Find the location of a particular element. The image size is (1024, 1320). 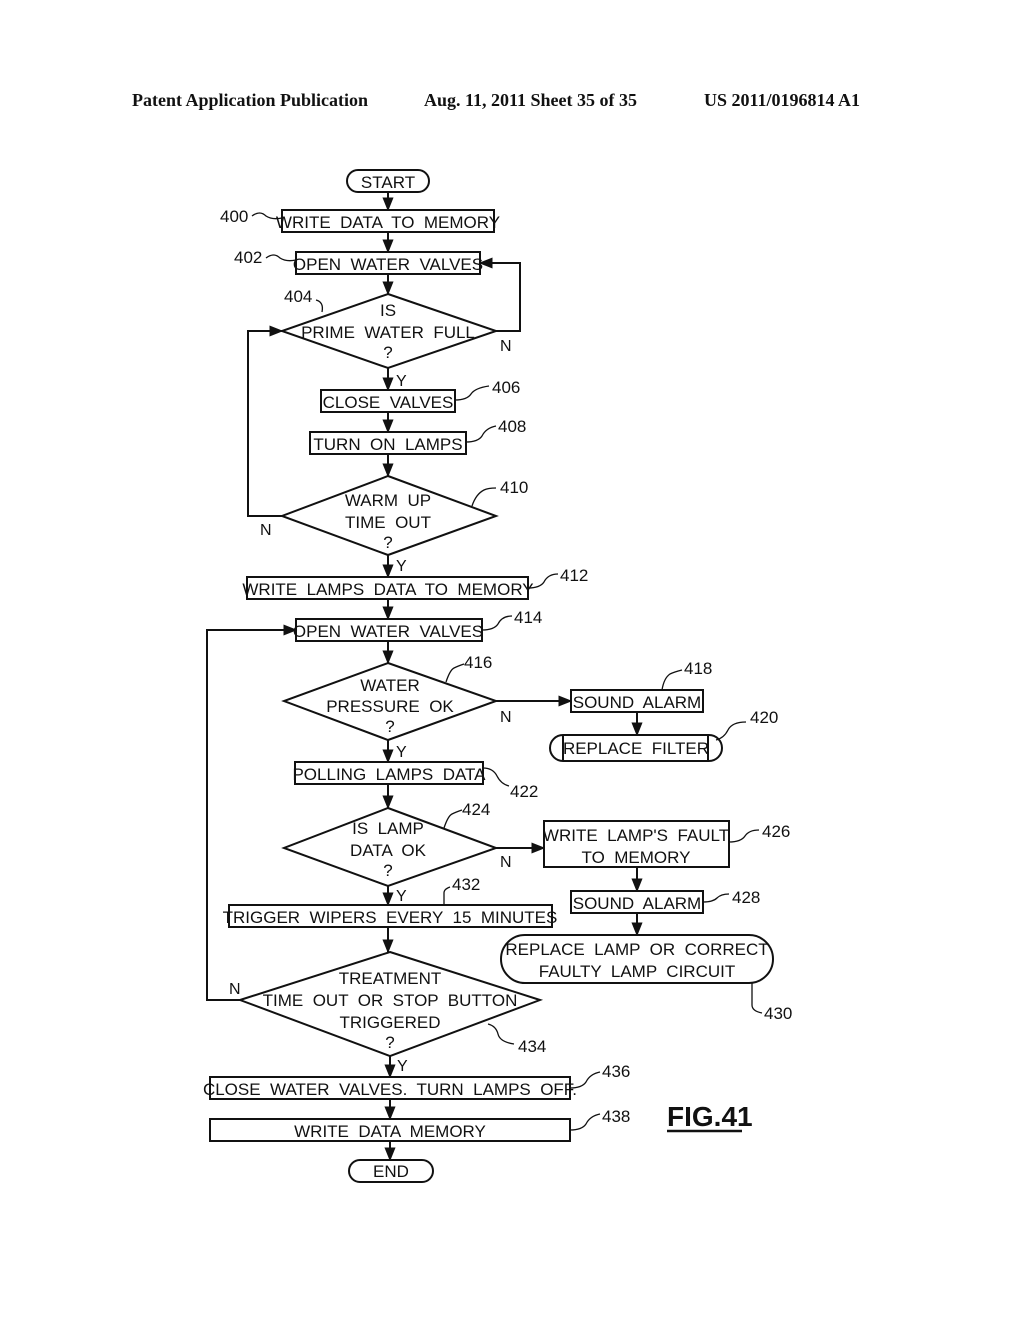

step-412-write-lamps-data: WRITE LAMPS DATA TO MEMORY 412 is located at coordinates (415, 583).